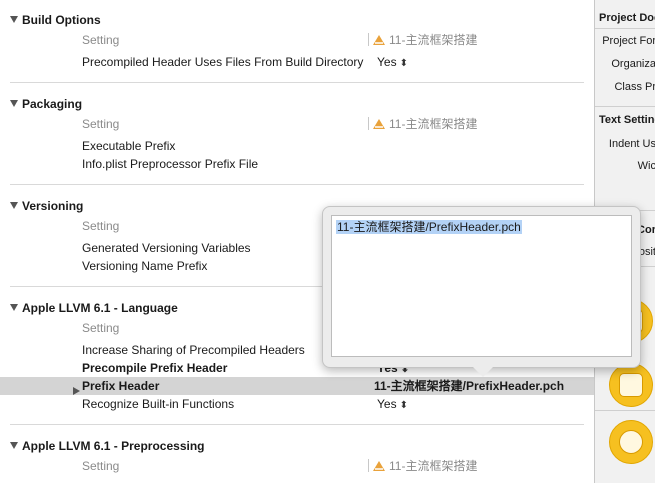 The width and height of the screenshot is (655, 483). Describe the element at coordinates (297, 404) in the screenshot. I see `setting-row-recognize-builtins: Recognize Built-in Functions Yes ⬍` at that location.